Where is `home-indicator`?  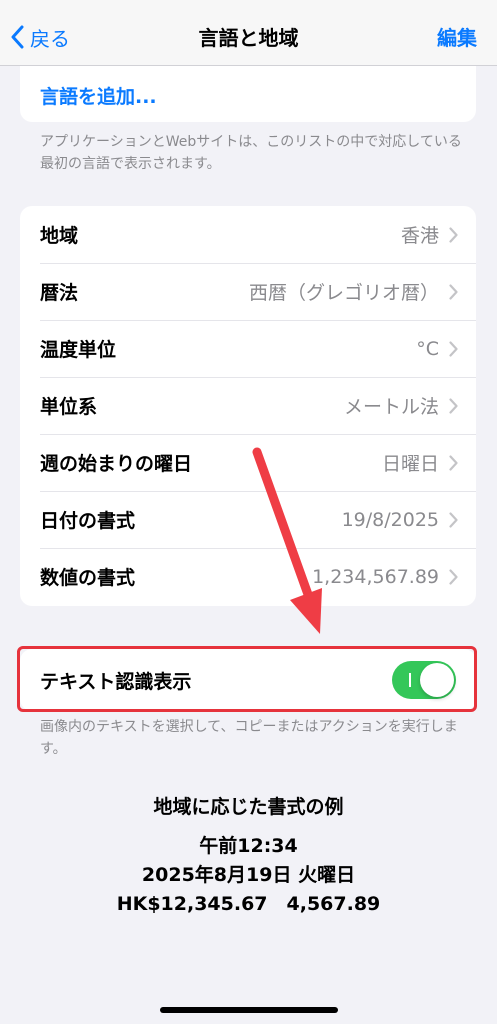 home-indicator is located at coordinates (249, 1010).